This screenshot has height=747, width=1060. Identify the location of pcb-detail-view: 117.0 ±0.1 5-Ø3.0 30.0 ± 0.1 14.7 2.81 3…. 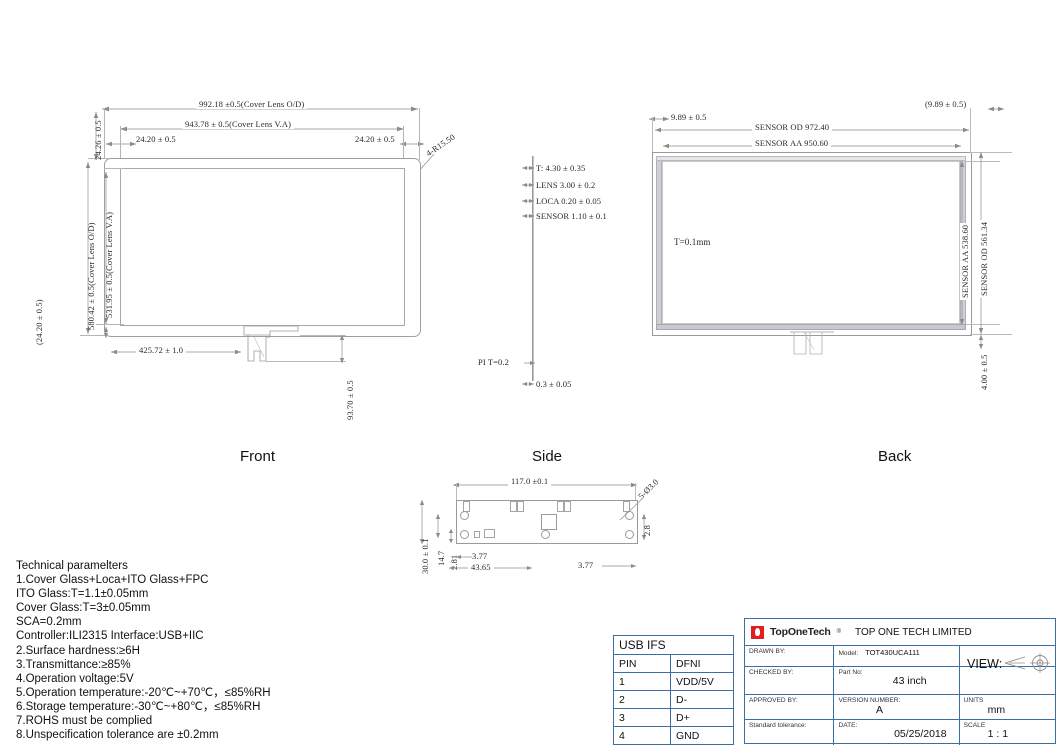
(555, 530).